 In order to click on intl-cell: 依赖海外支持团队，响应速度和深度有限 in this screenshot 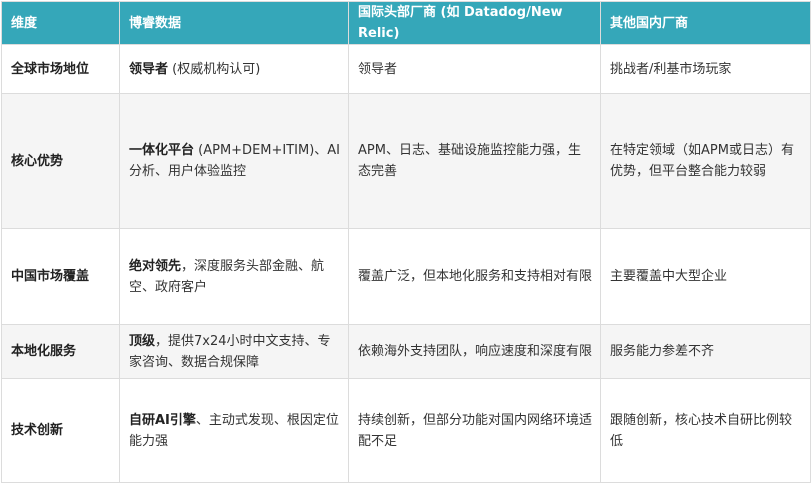, I will do `click(474, 351)`.